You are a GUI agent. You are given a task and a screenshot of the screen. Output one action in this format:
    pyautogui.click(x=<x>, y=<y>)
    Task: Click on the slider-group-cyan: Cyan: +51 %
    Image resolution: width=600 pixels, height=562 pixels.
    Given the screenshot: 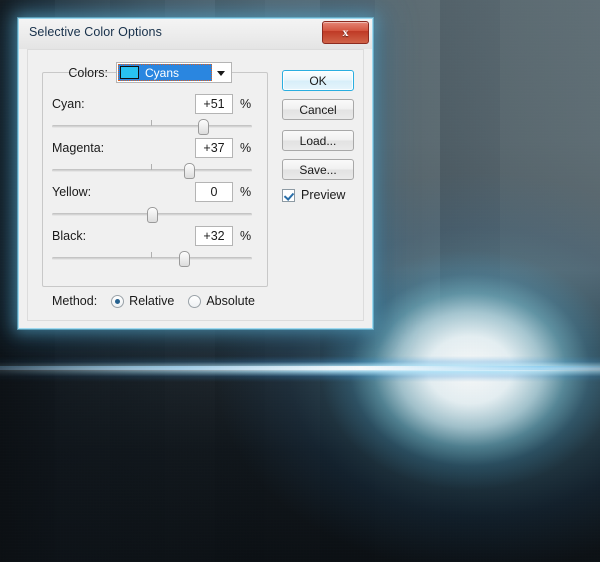 What is the action you would take?
    pyautogui.click(x=152, y=114)
    